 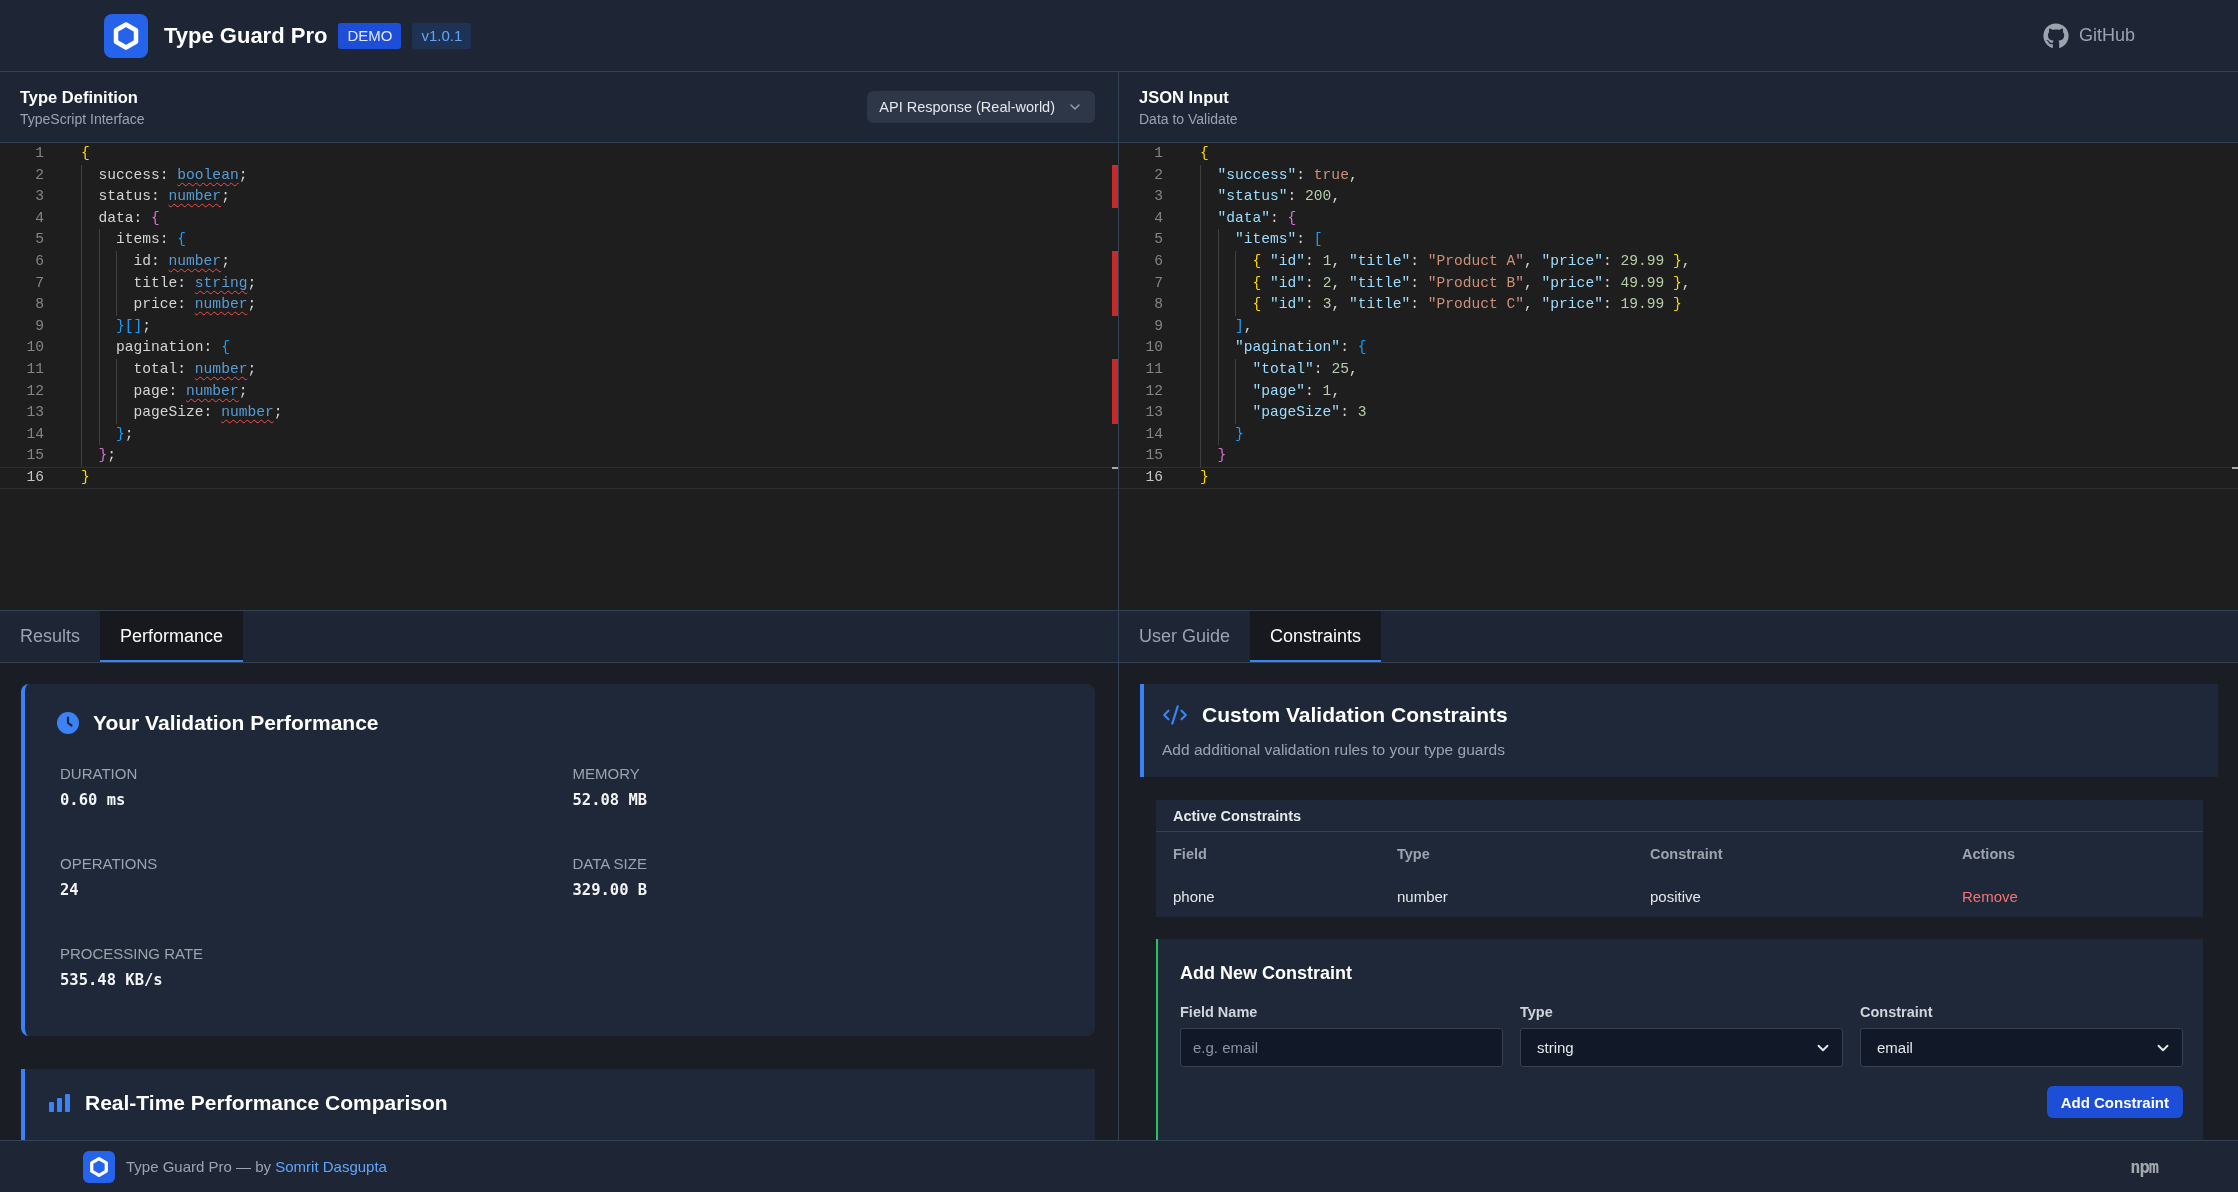 I want to click on column-header: Field, so click(x=1190, y=854).